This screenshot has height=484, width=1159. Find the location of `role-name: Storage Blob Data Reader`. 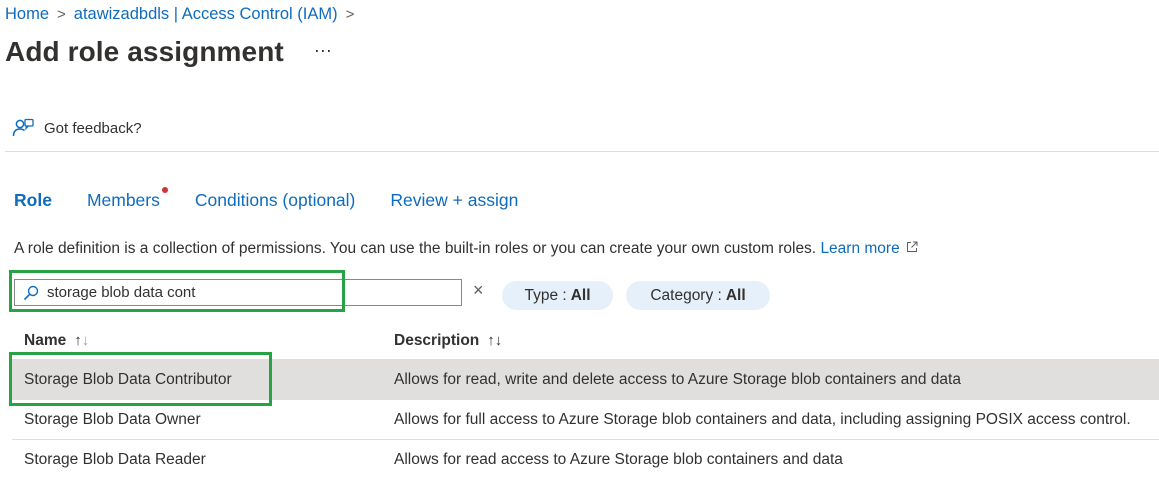

role-name: Storage Blob Data Reader is located at coordinates (115, 459).